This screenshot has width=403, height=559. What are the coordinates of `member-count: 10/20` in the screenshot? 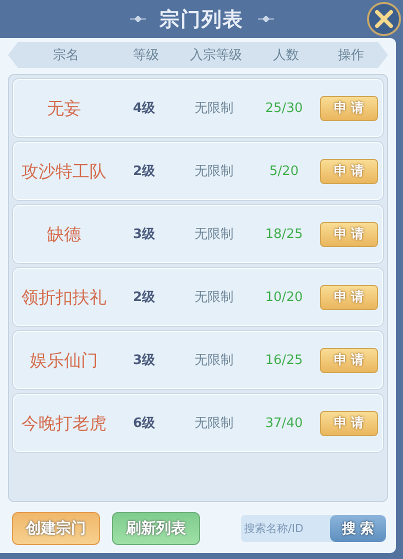 It's located at (284, 297).